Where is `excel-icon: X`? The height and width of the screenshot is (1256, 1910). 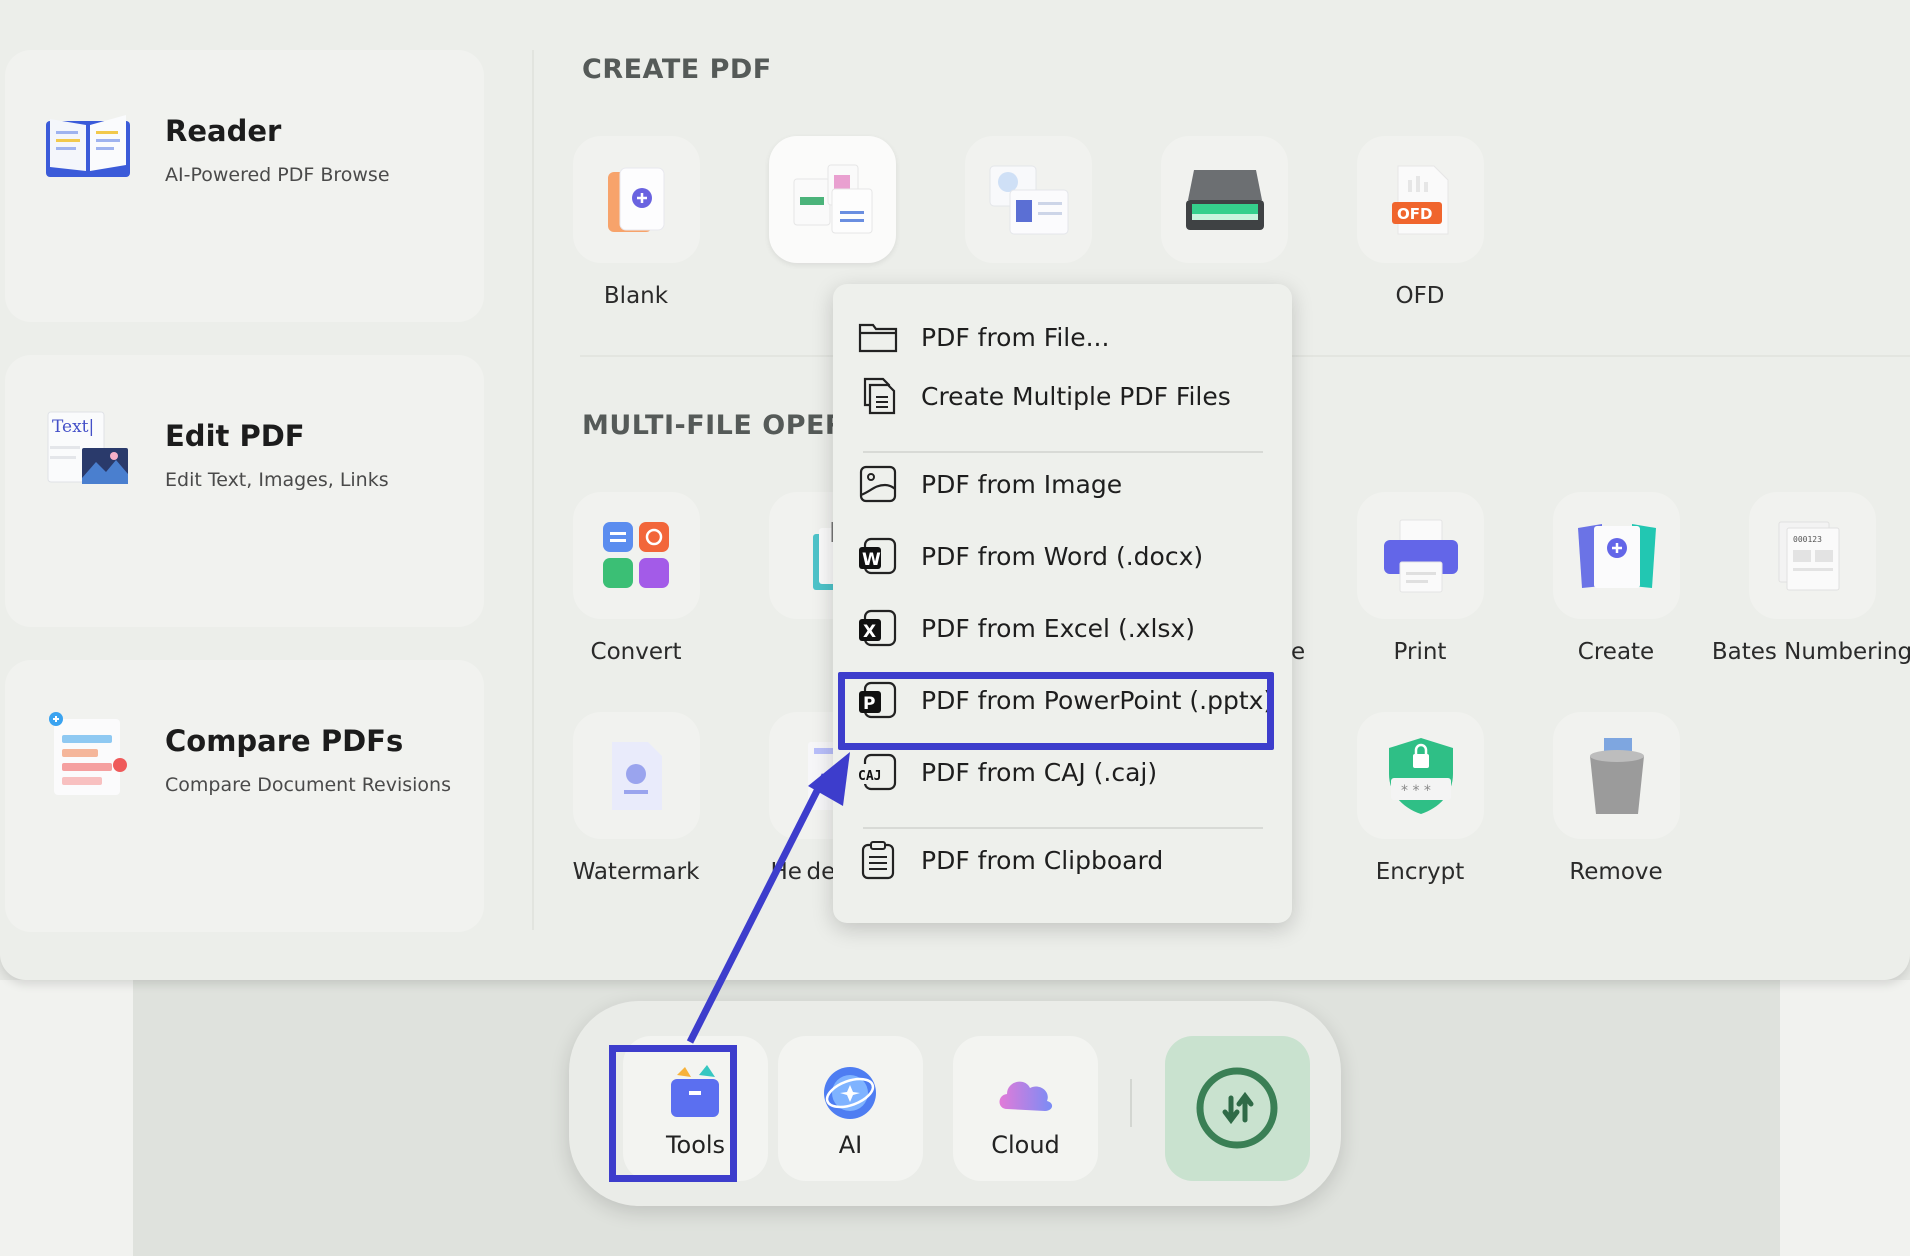 excel-icon: X is located at coordinates (878, 628).